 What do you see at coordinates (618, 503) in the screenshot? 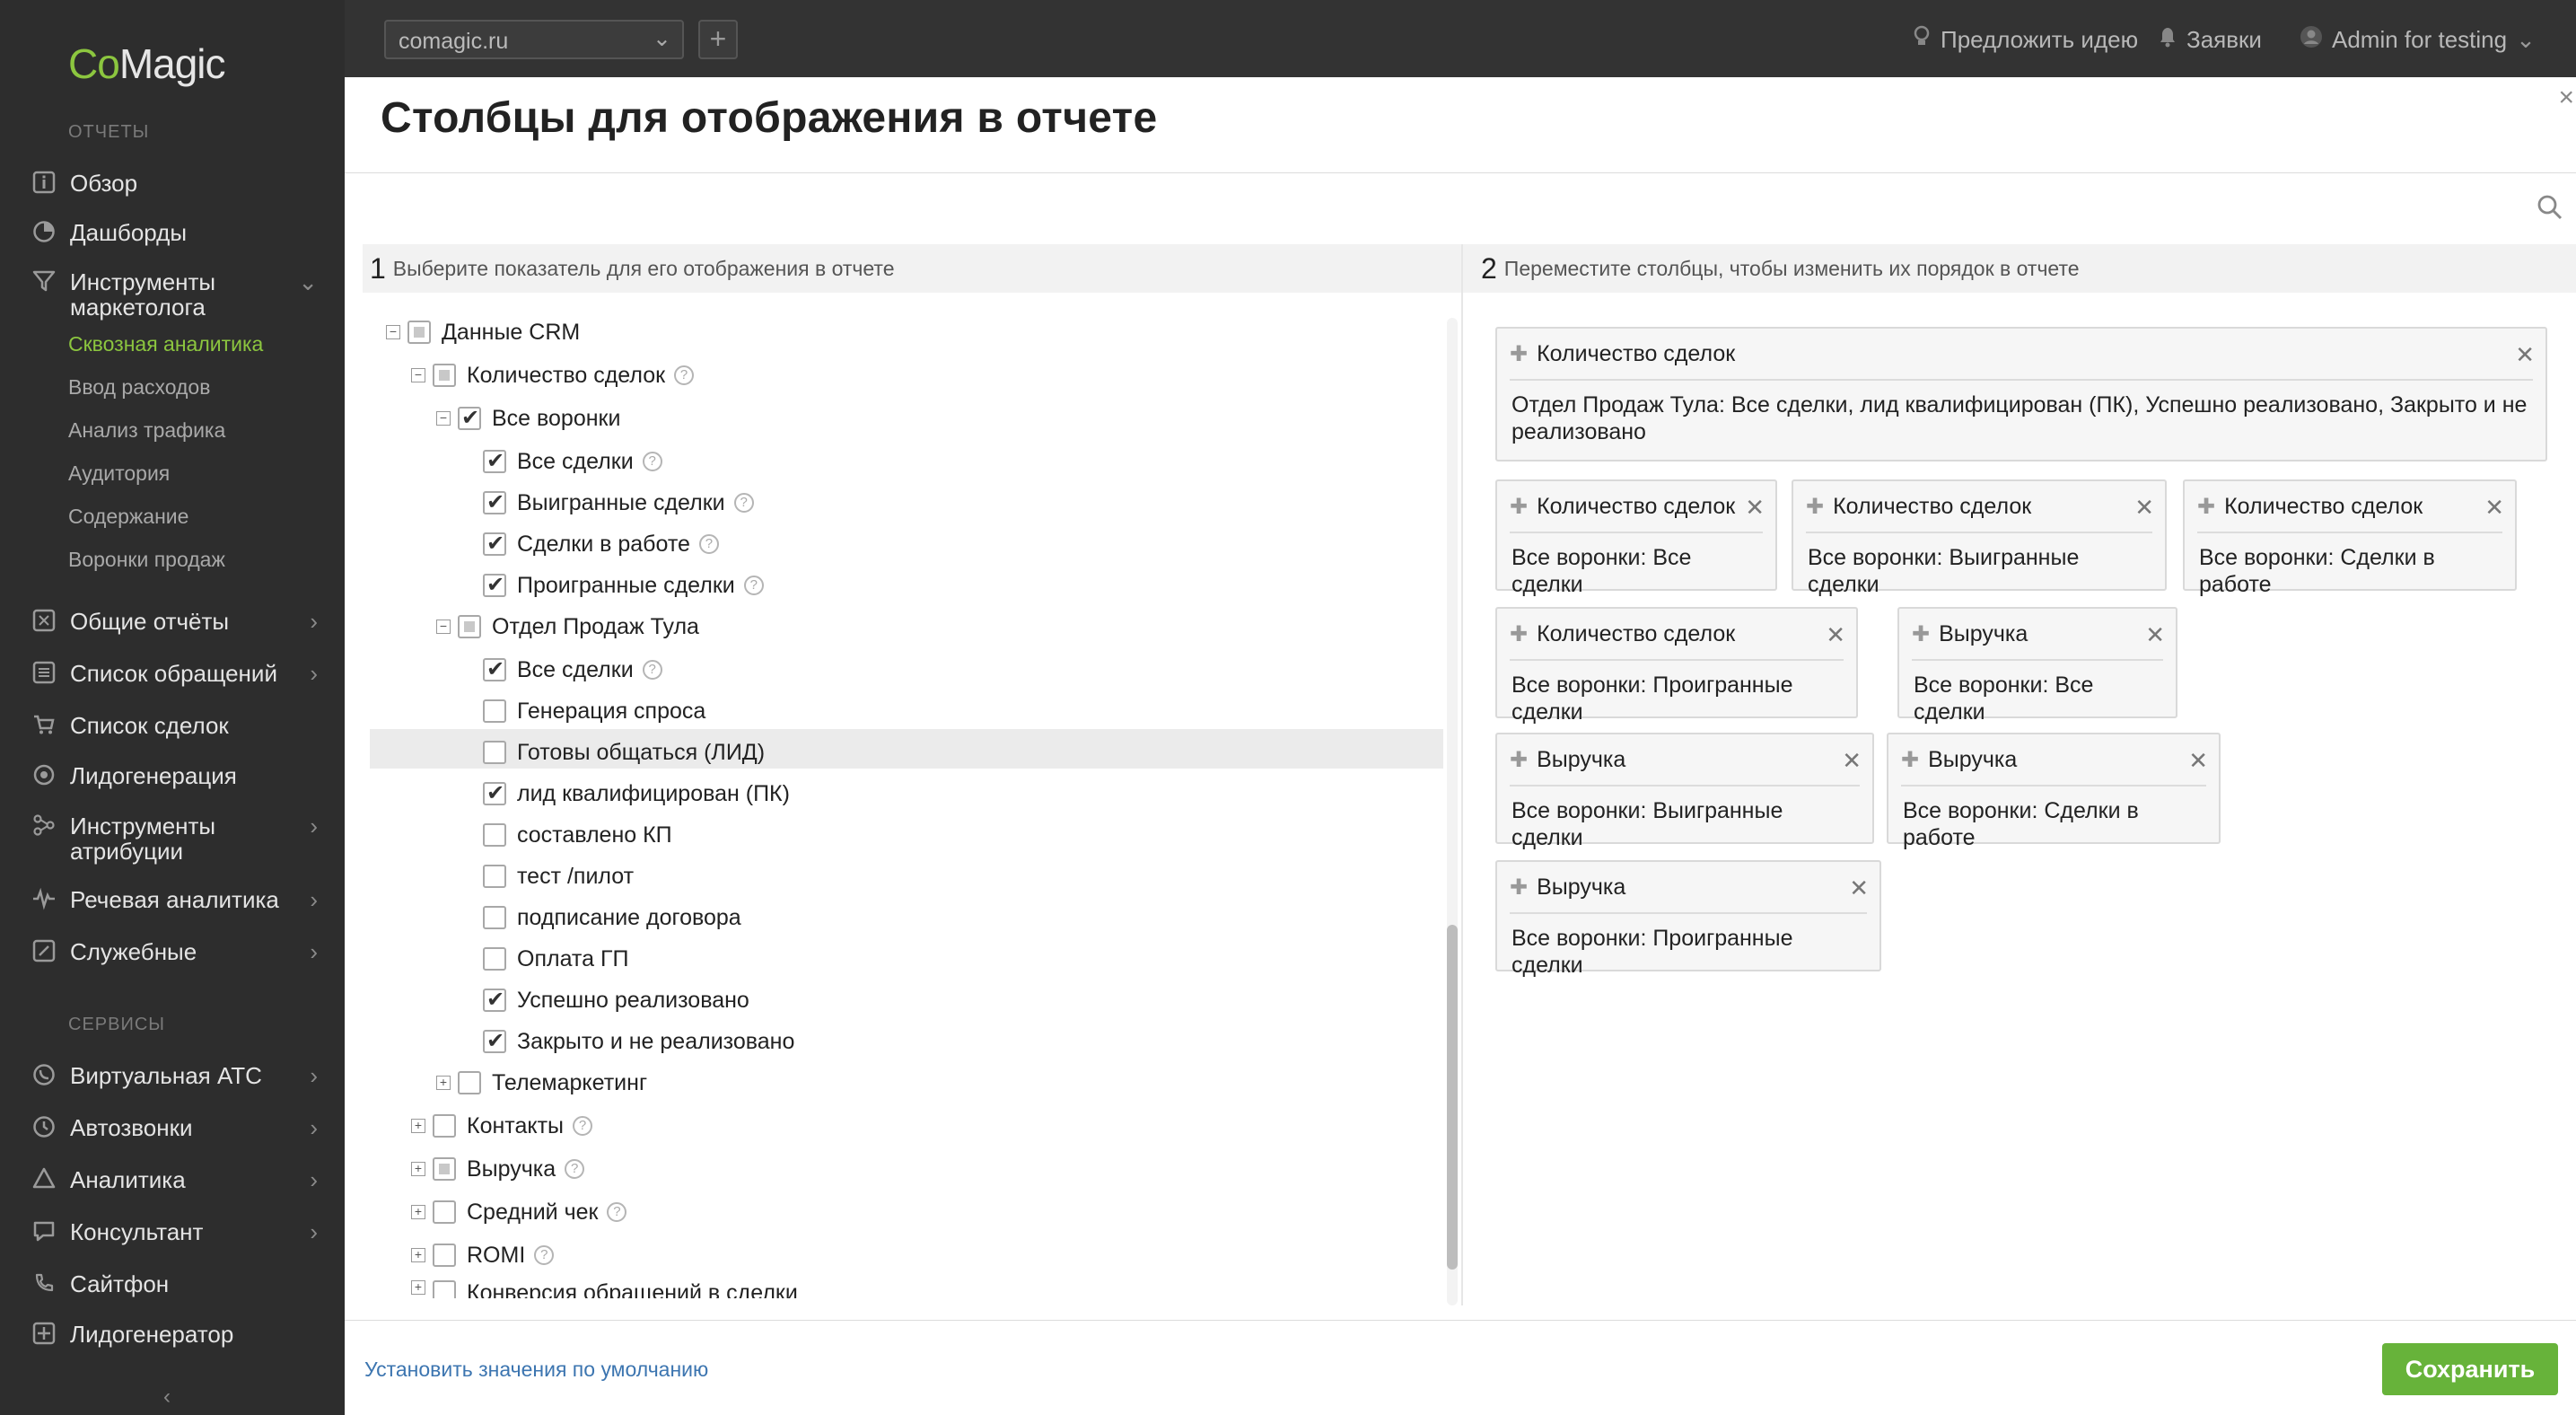
I see `tree-row: Выигранные сделки ?` at bounding box center [618, 503].